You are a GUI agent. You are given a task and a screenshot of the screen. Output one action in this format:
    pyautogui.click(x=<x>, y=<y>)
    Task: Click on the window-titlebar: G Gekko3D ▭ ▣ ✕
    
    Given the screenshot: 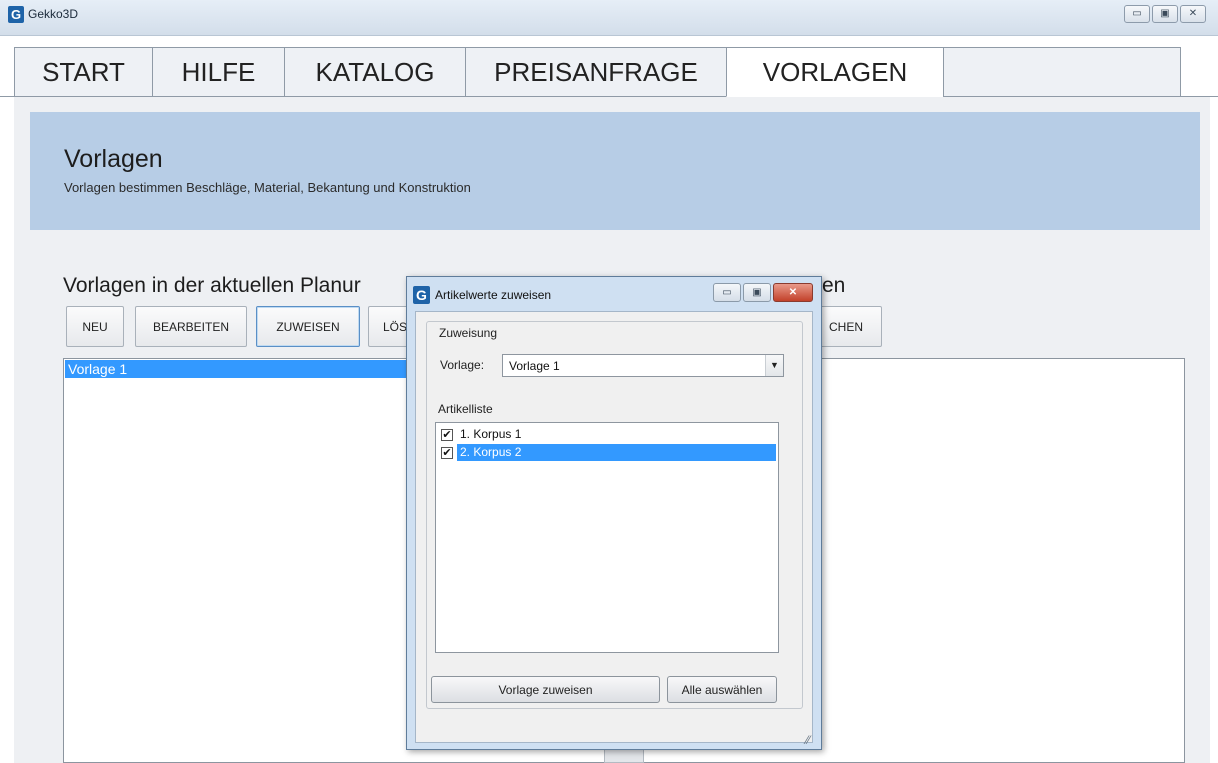 What is the action you would take?
    pyautogui.click(x=609, y=18)
    